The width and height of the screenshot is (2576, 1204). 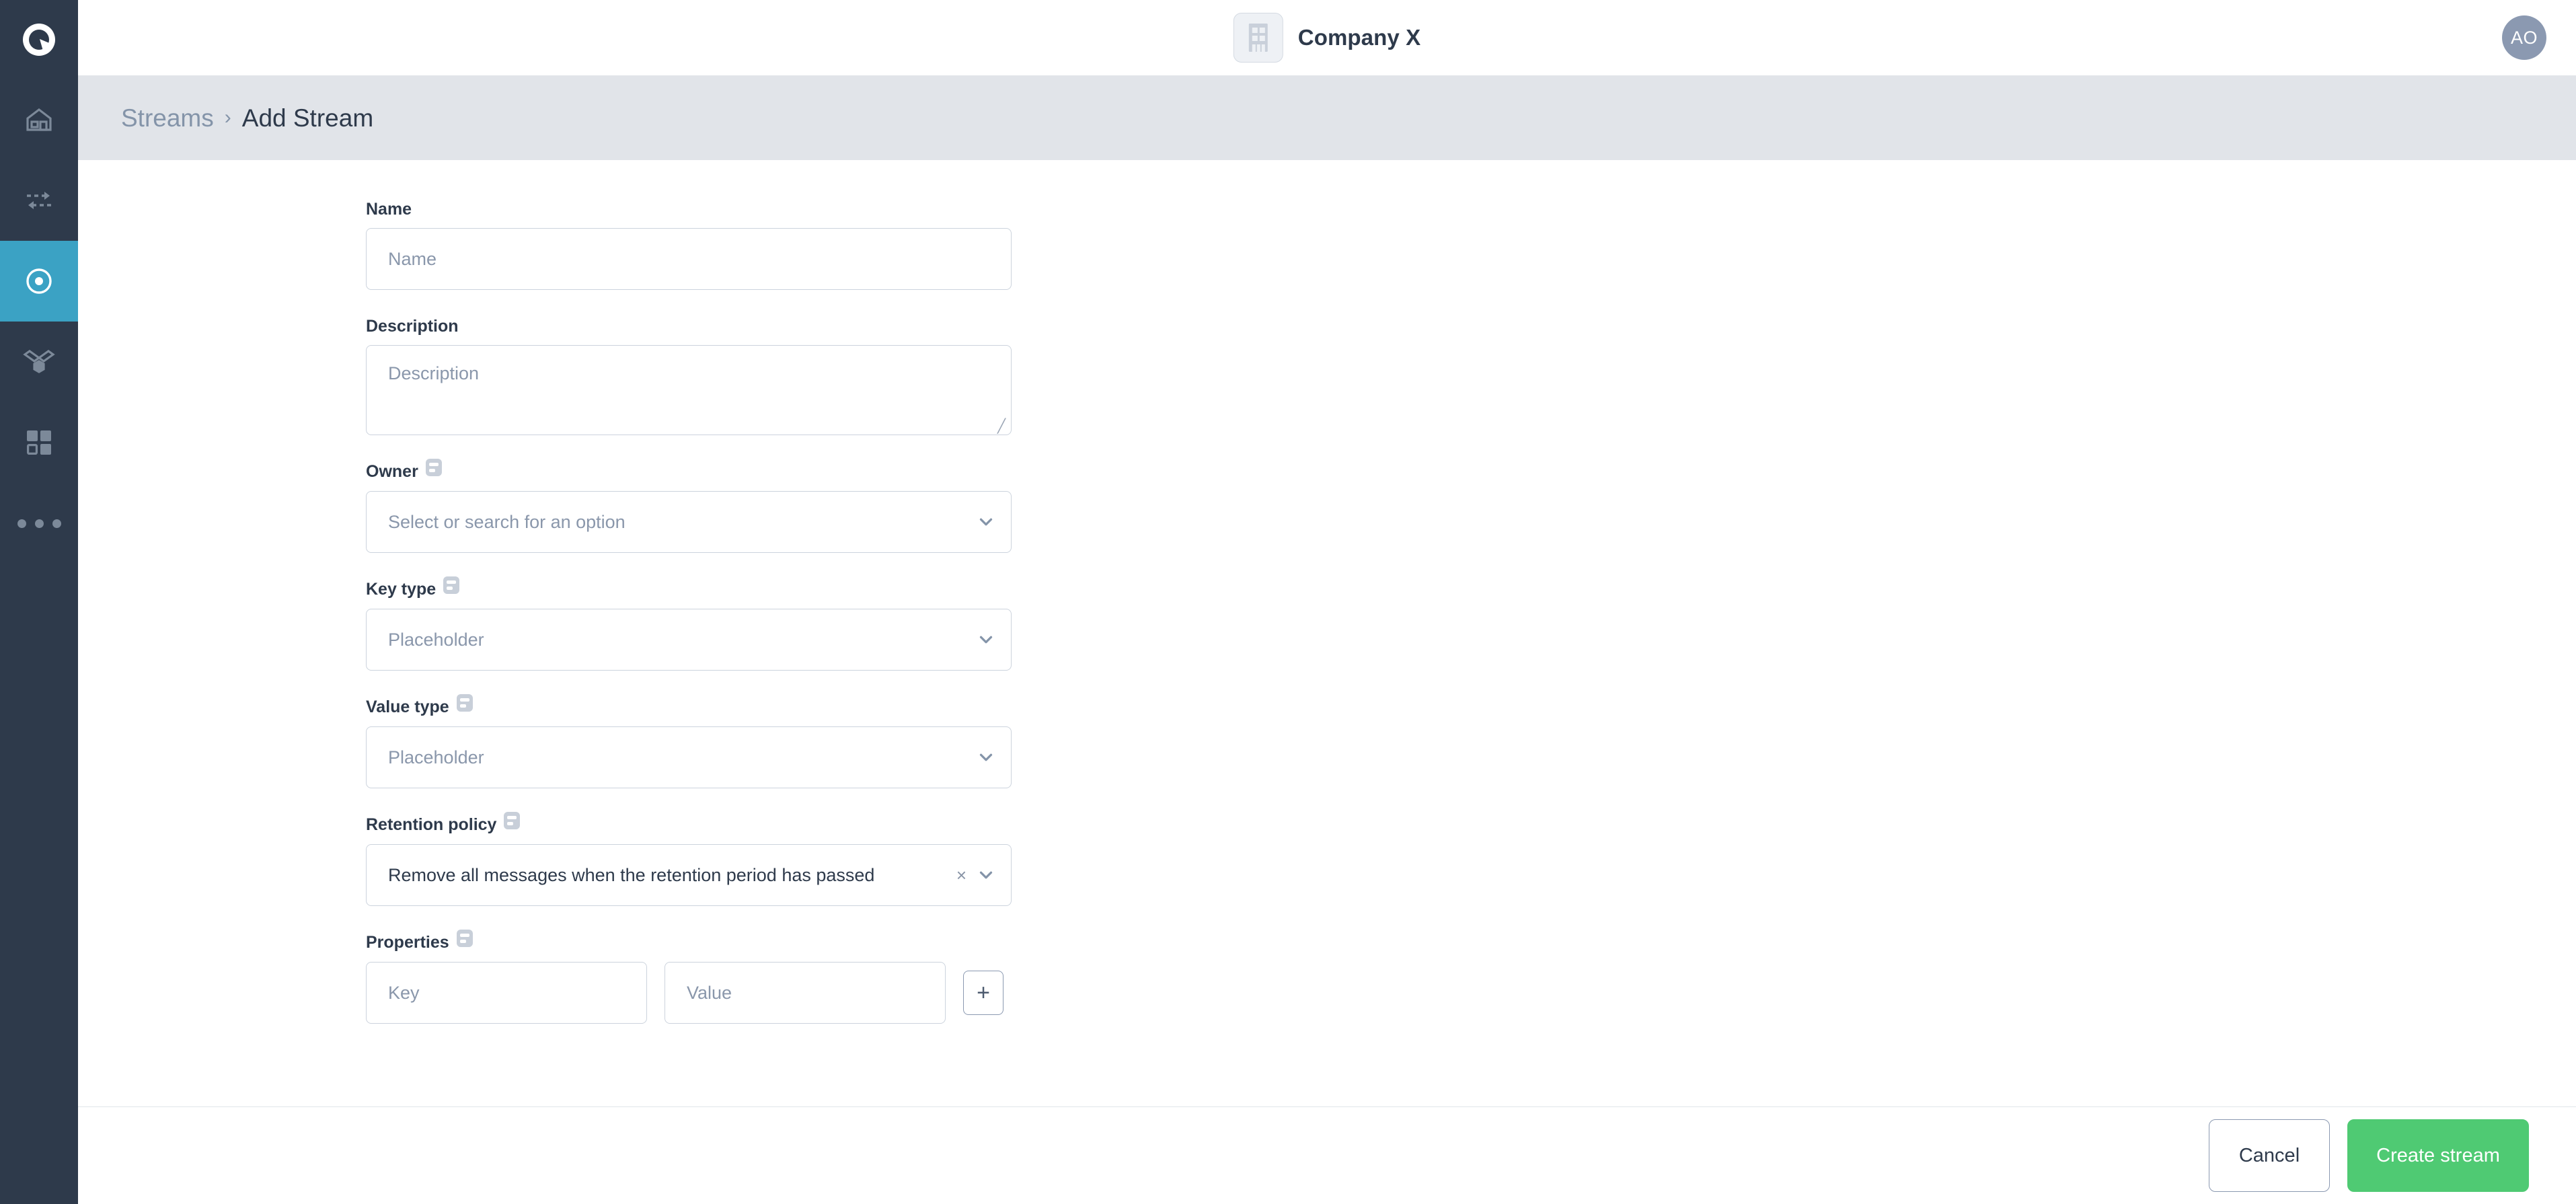 I want to click on breadcrumb-parent-streams: Streams, so click(x=167, y=118).